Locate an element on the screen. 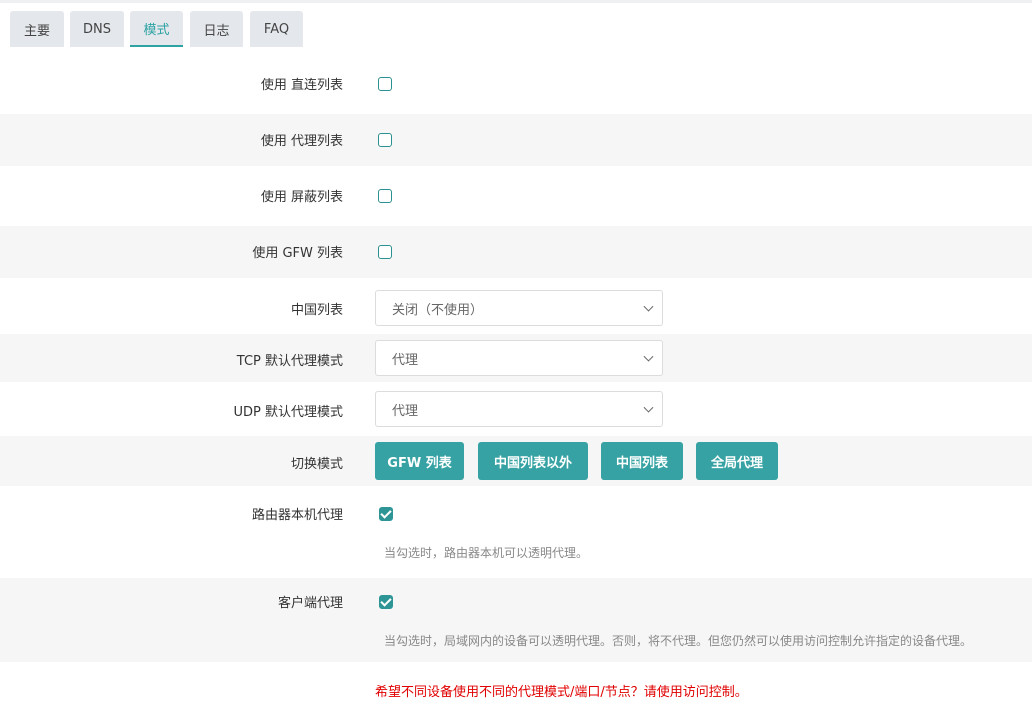 The image size is (1032, 711). row-proxy-list: 使用 代理列表 is located at coordinates (516, 140).